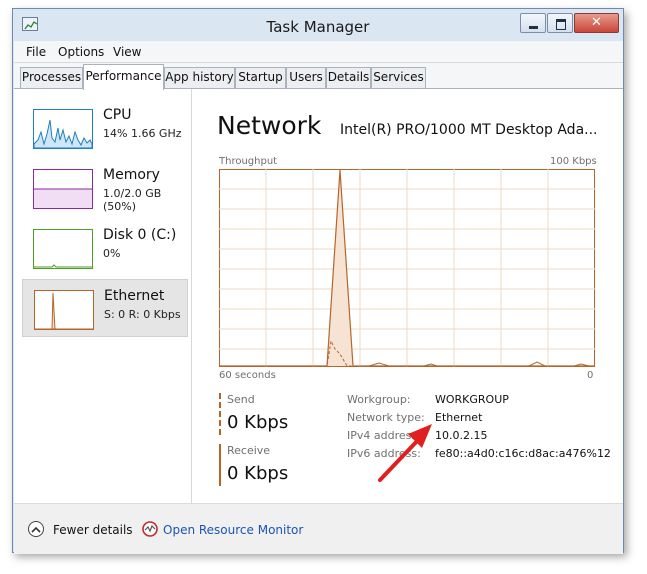  Describe the element at coordinates (63, 129) in the screenshot. I see `cpu-thumbnail-graph` at that location.